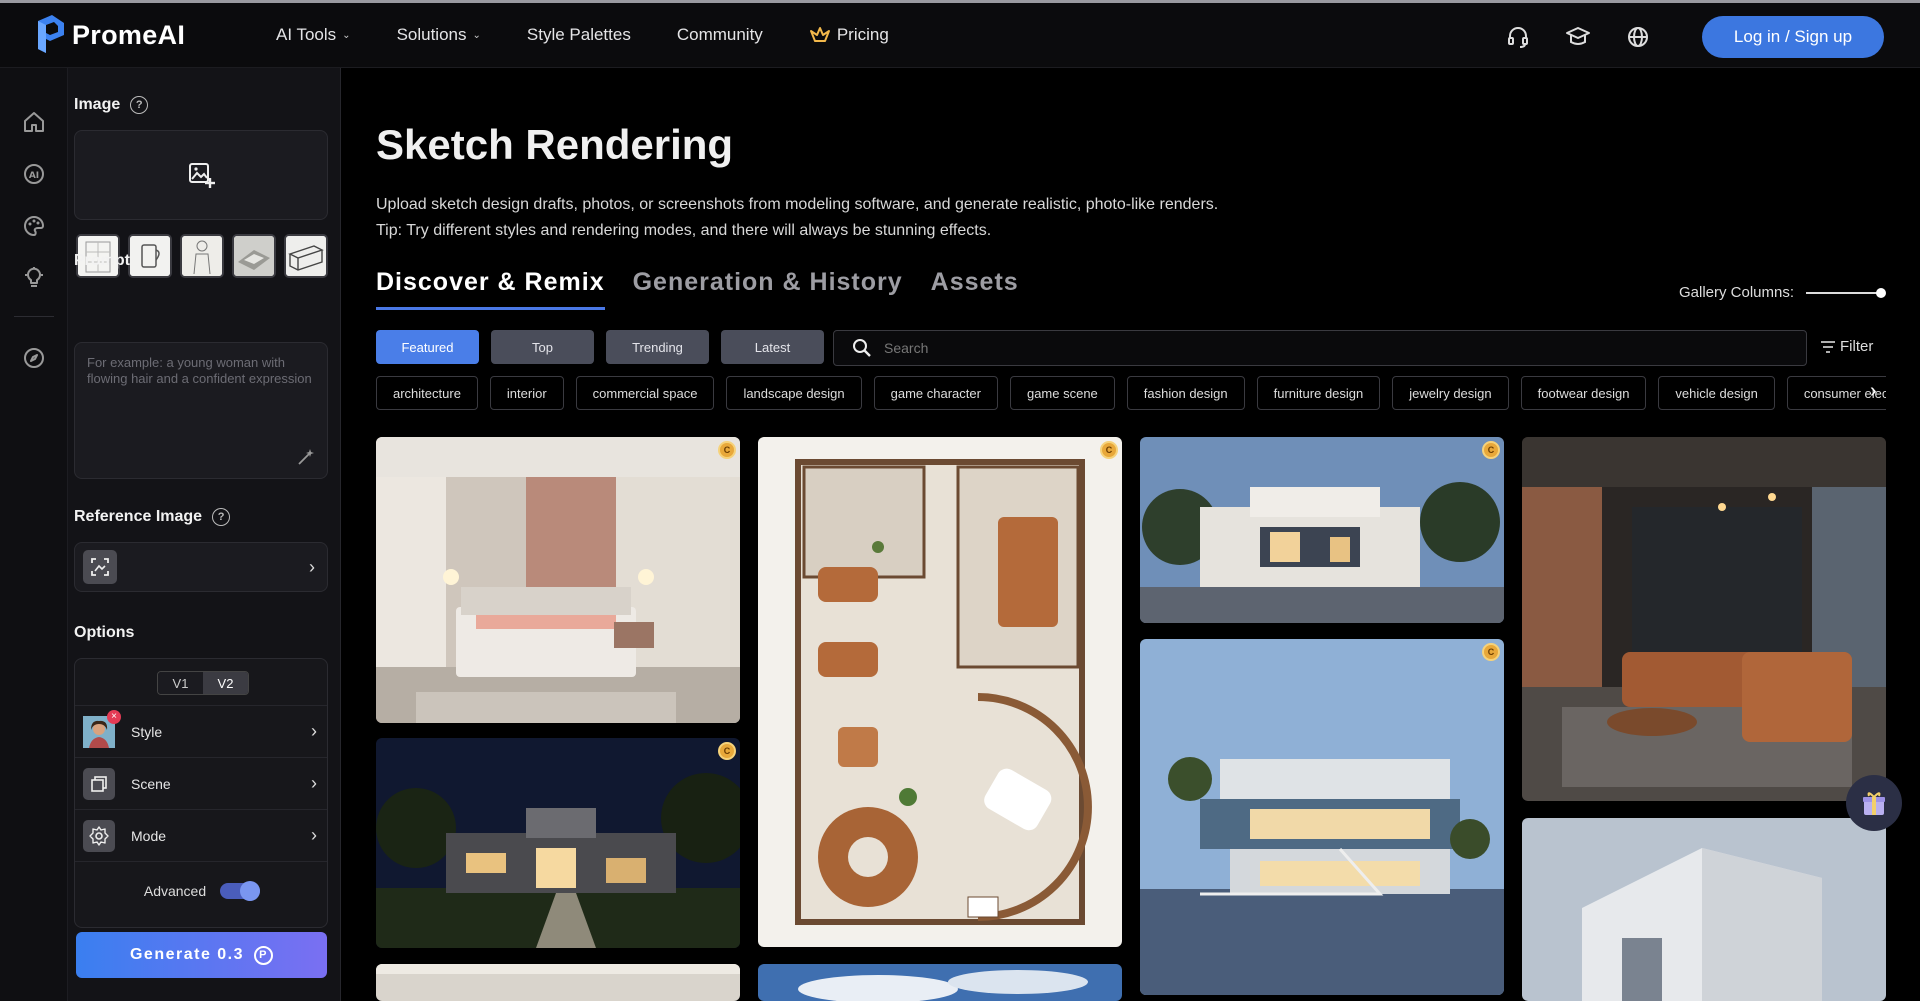 The width and height of the screenshot is (1920, 1001). I want to click on tab-discover-remix: Discover & Remix, so click(490, 289).